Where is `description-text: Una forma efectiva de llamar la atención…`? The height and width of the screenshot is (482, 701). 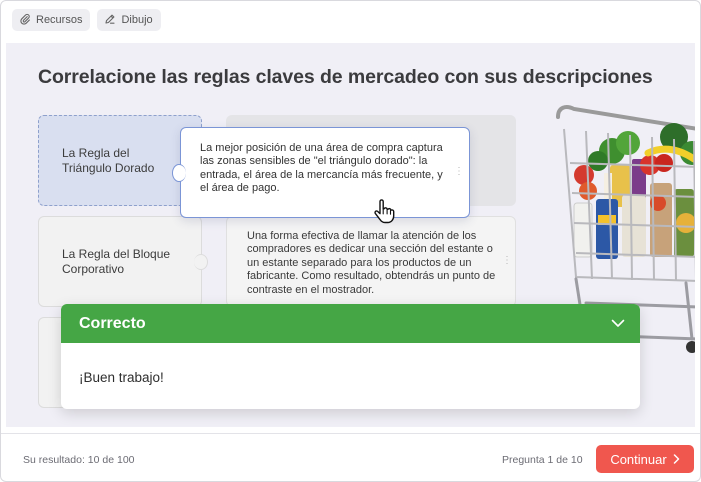
description-text: Una forma efectiva de llamar la atención… is located at coordinates (371, 263).